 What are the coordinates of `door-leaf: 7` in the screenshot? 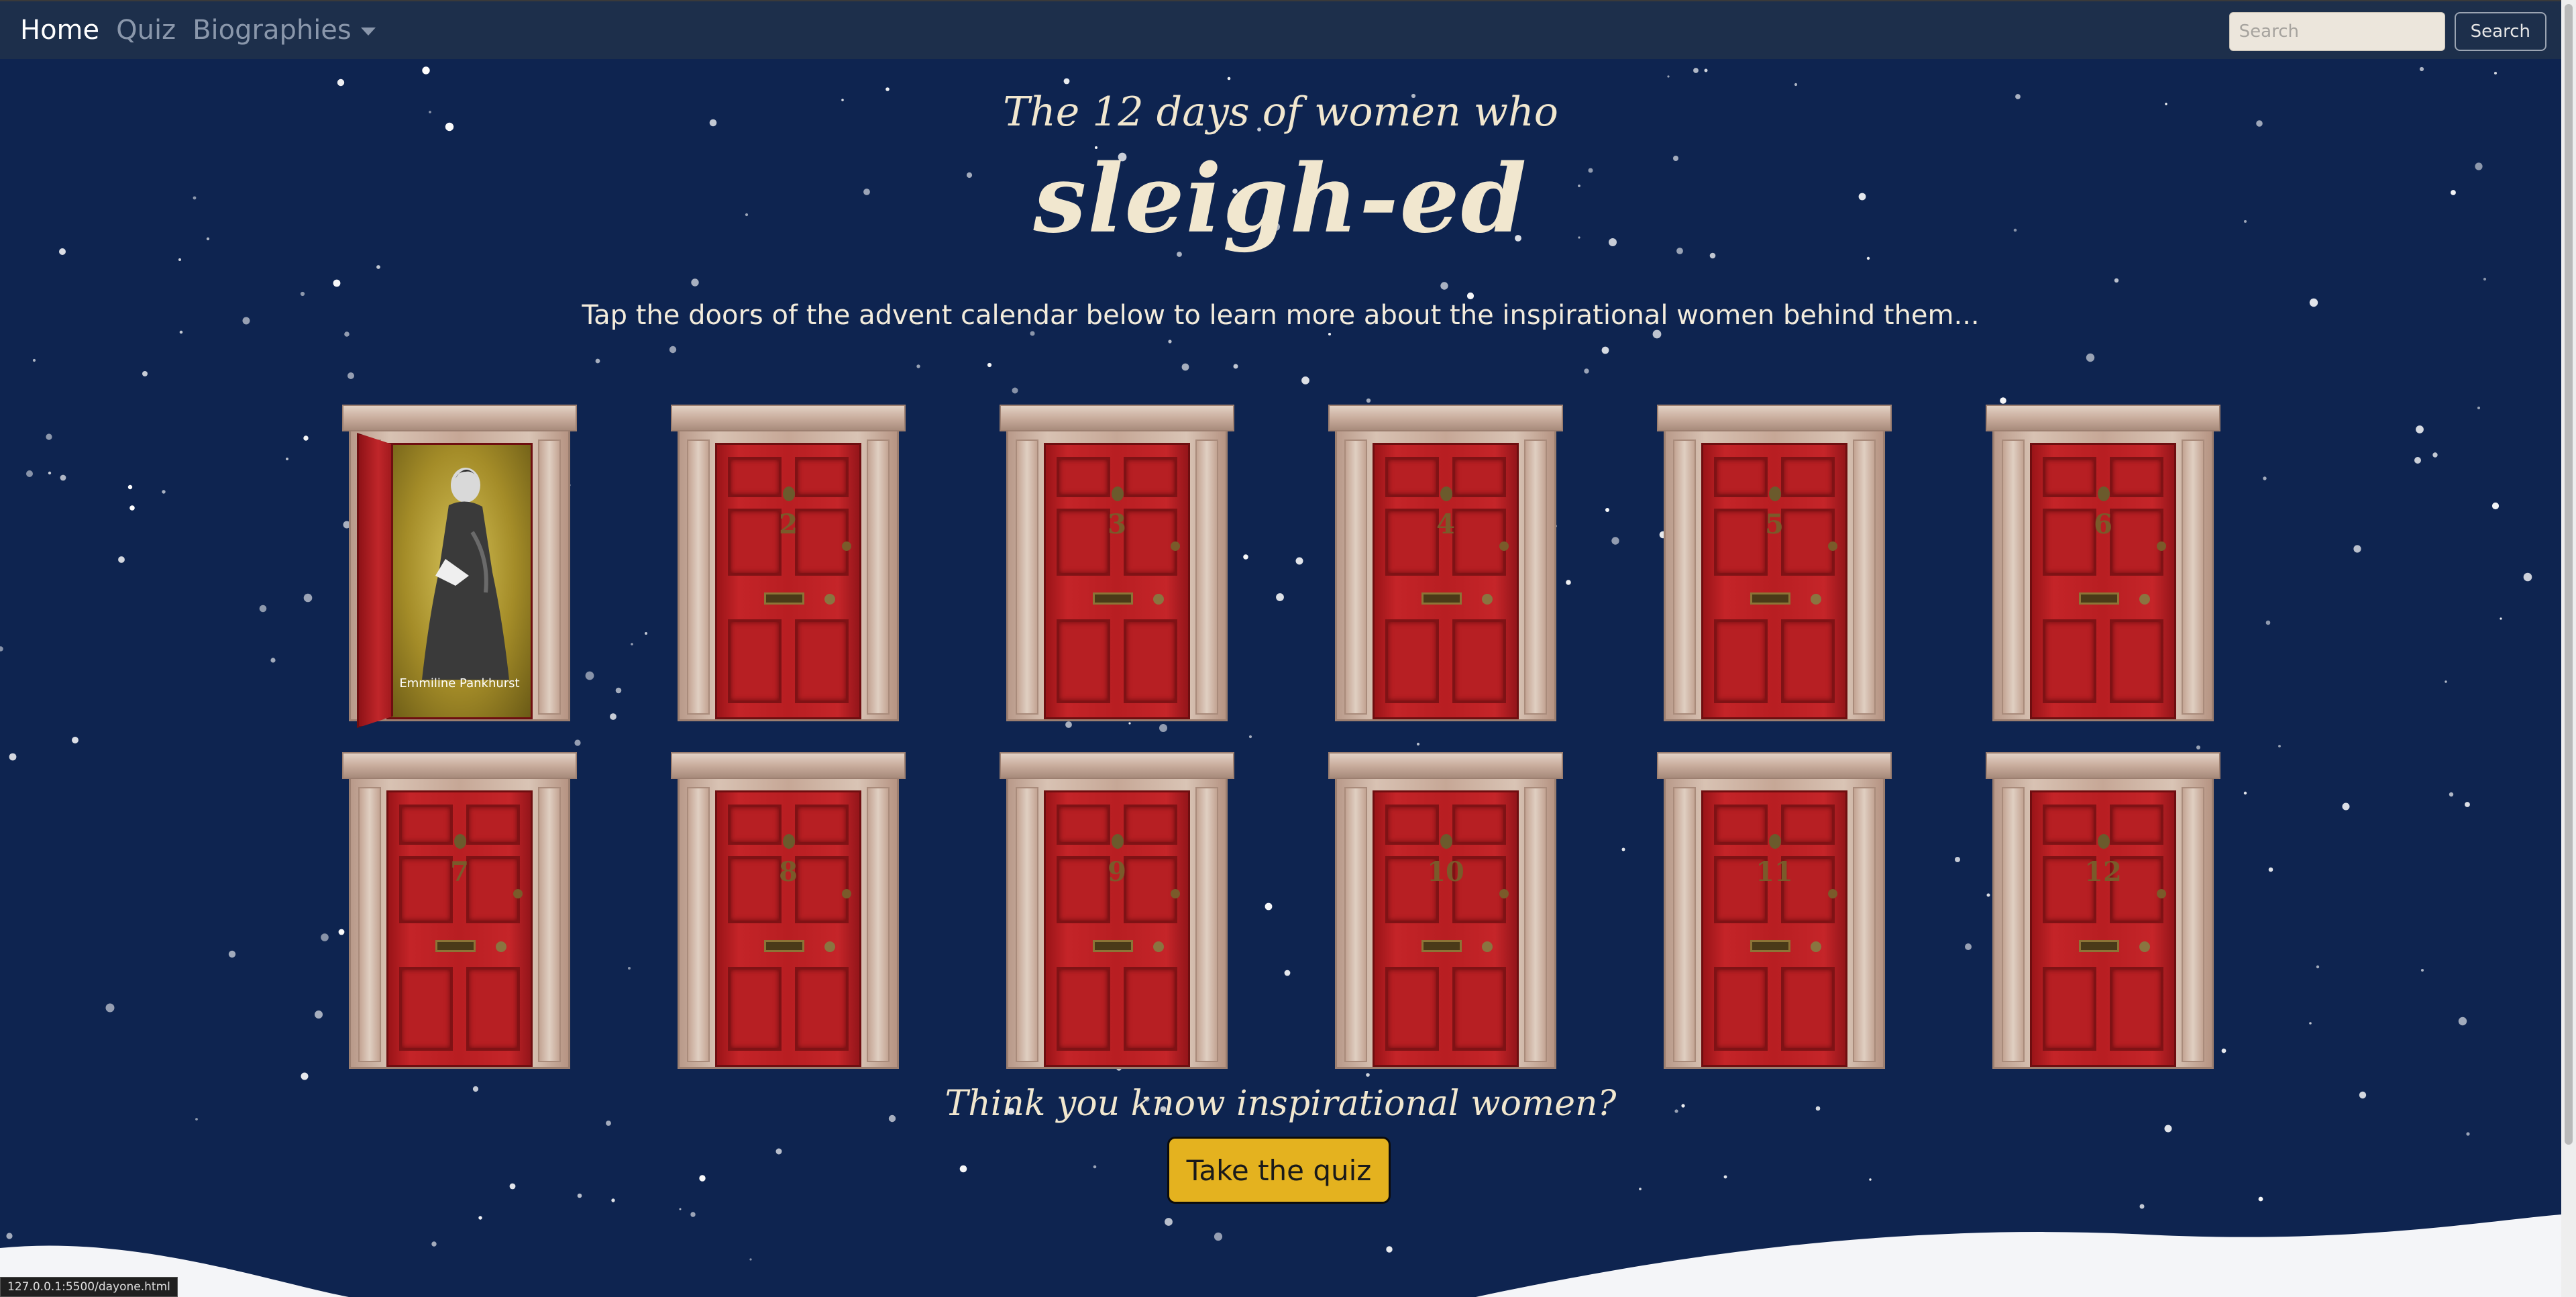 It's located at (459, 928).